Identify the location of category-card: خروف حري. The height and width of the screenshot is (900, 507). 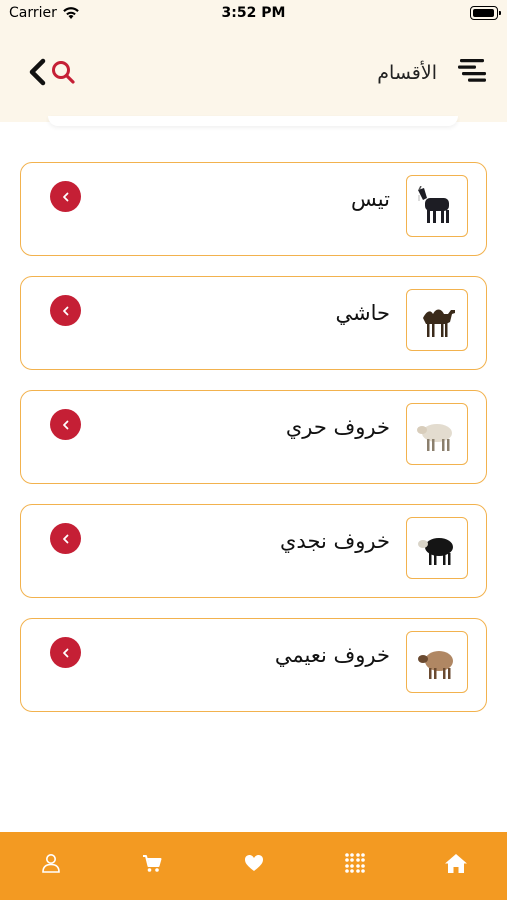
(253, 437).